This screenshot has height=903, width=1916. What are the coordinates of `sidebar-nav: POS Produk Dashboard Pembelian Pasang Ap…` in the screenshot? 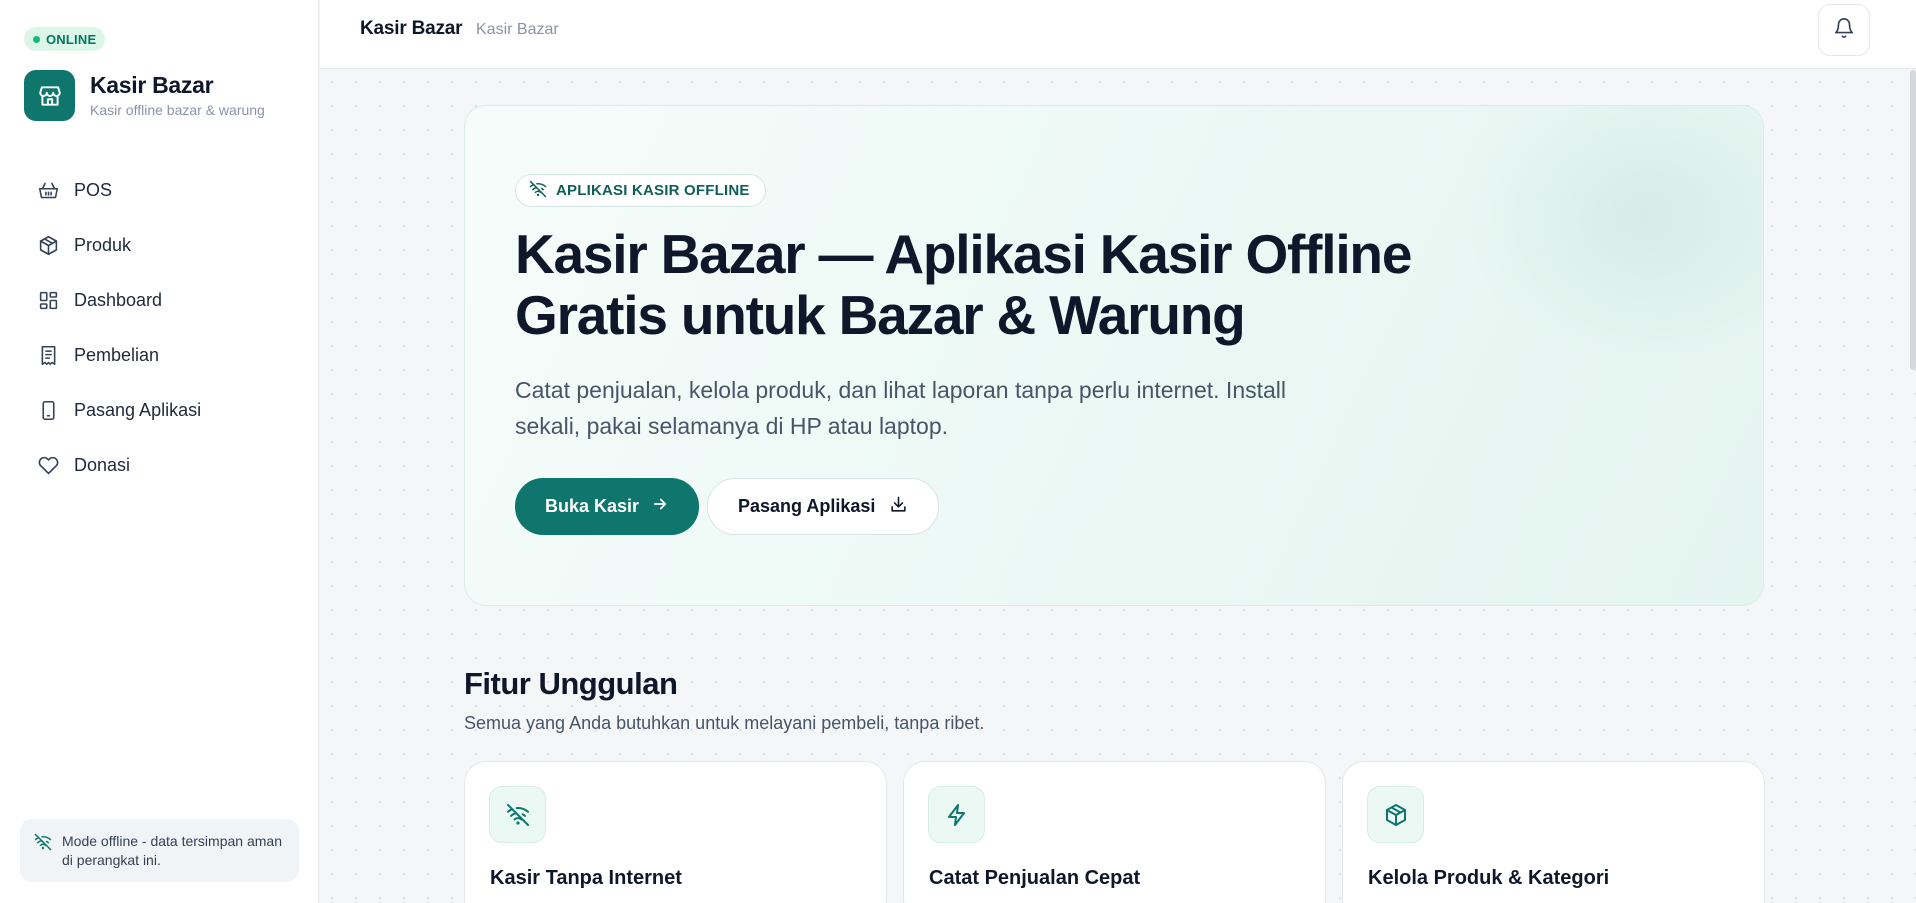 It's located at (160, 328).